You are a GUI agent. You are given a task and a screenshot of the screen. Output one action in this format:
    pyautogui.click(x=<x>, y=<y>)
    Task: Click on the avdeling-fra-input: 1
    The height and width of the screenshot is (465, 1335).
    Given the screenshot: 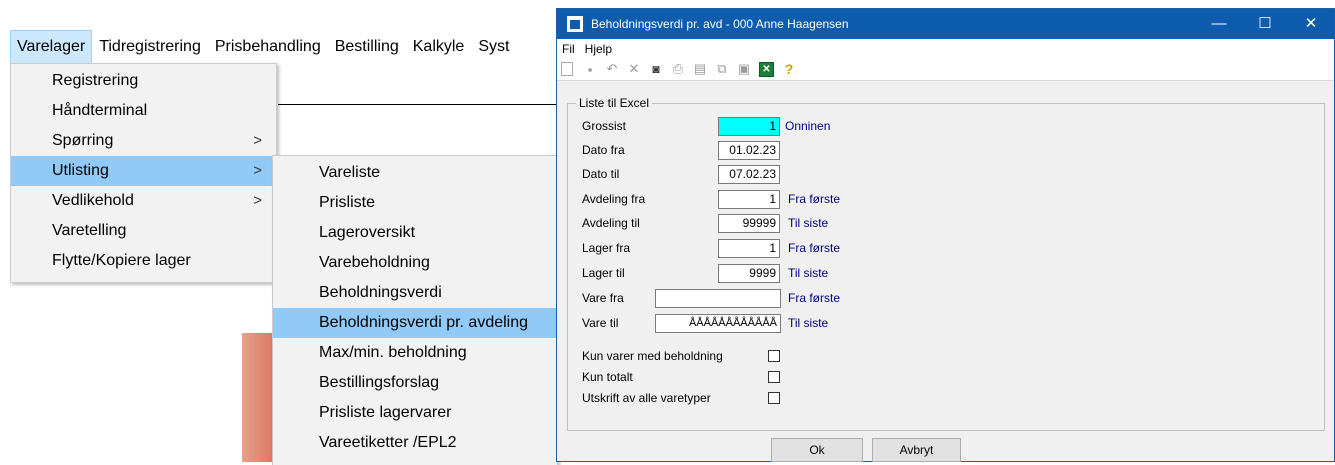 What is the action you would take?
    pyautogui.click(x=749, y=199)
    